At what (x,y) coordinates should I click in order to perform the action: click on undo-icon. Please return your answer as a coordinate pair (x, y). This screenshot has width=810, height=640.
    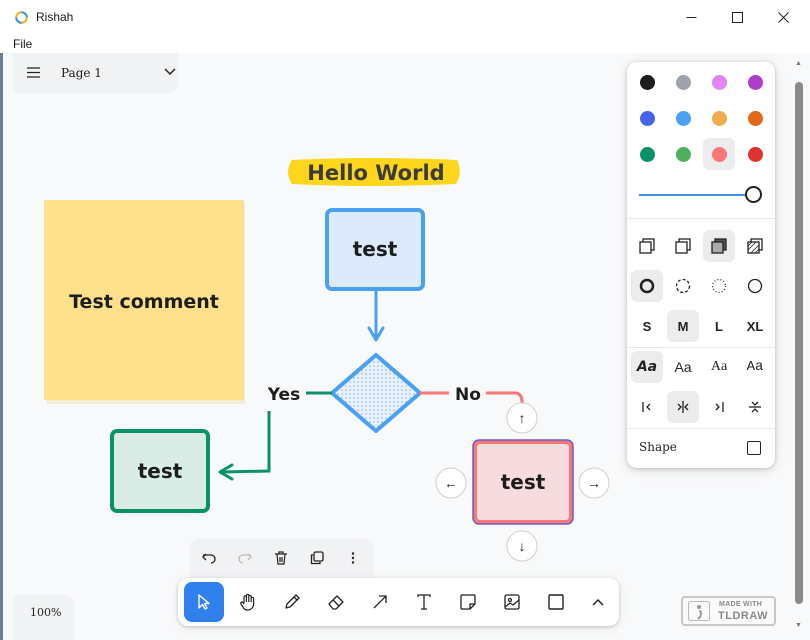
    Looking at the image, I should click on (209, 558).